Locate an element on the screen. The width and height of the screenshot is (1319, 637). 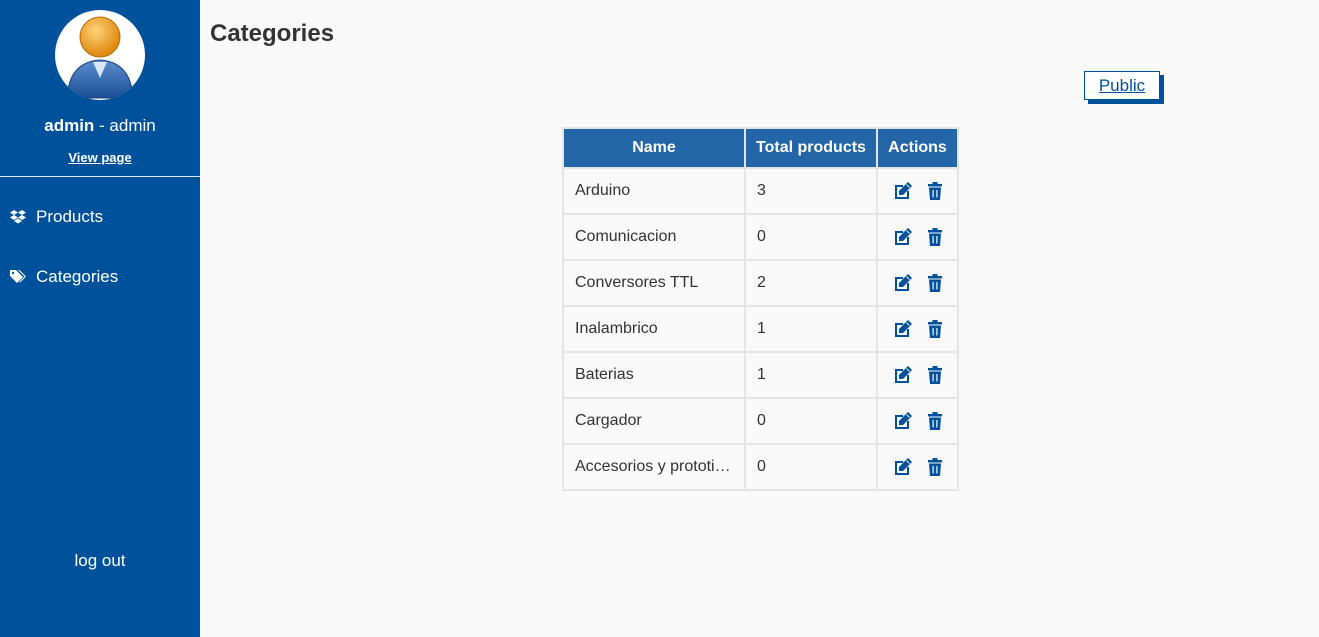
column-header-actions: Actions is located at coordinates (917, 148).